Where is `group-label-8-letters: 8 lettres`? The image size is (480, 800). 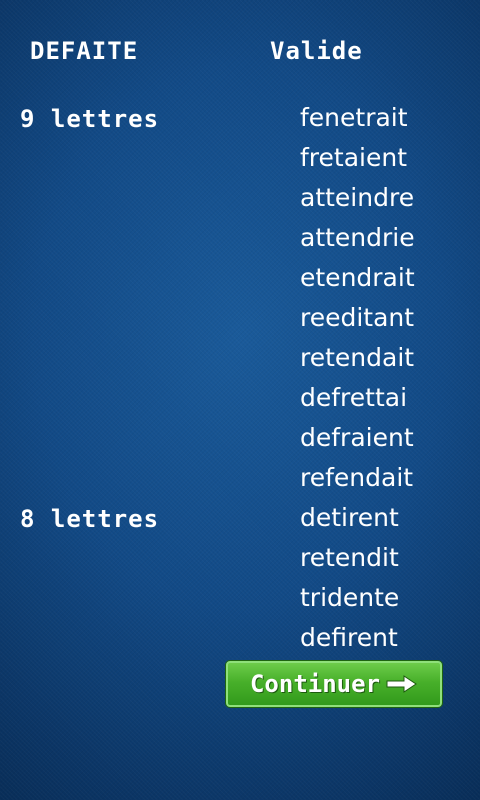 group-label-8-letters: 8 lettres is located at coordinates (90, 519).